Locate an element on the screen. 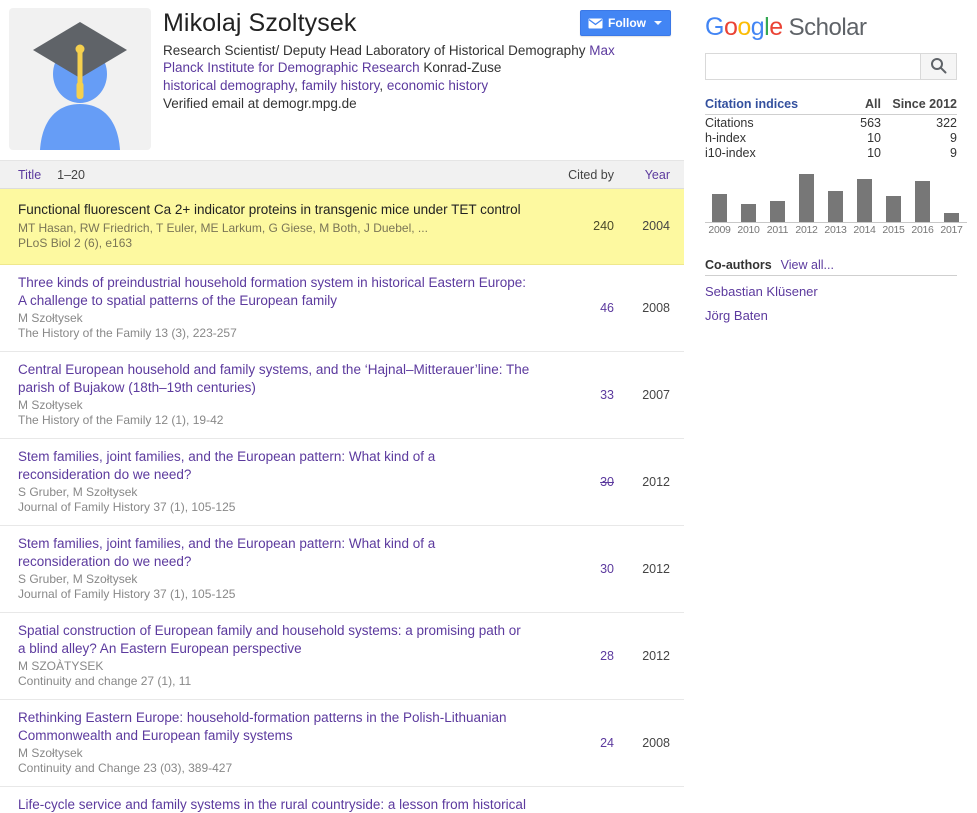 This screenshot has width=977, height=813. article-cited-by-count: 240 is located at coordinates (578, 226).